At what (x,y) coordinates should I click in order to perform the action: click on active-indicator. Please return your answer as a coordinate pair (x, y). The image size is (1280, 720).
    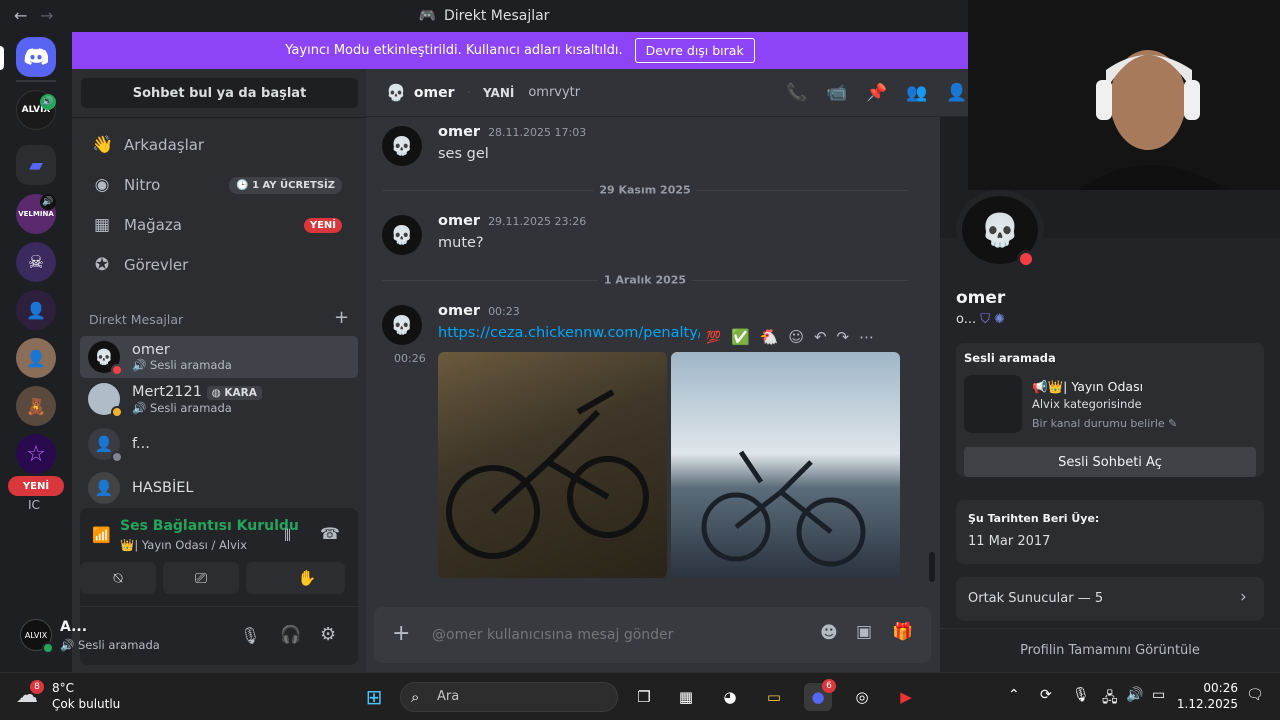
    Looking at the image, I should click on (2, 58).